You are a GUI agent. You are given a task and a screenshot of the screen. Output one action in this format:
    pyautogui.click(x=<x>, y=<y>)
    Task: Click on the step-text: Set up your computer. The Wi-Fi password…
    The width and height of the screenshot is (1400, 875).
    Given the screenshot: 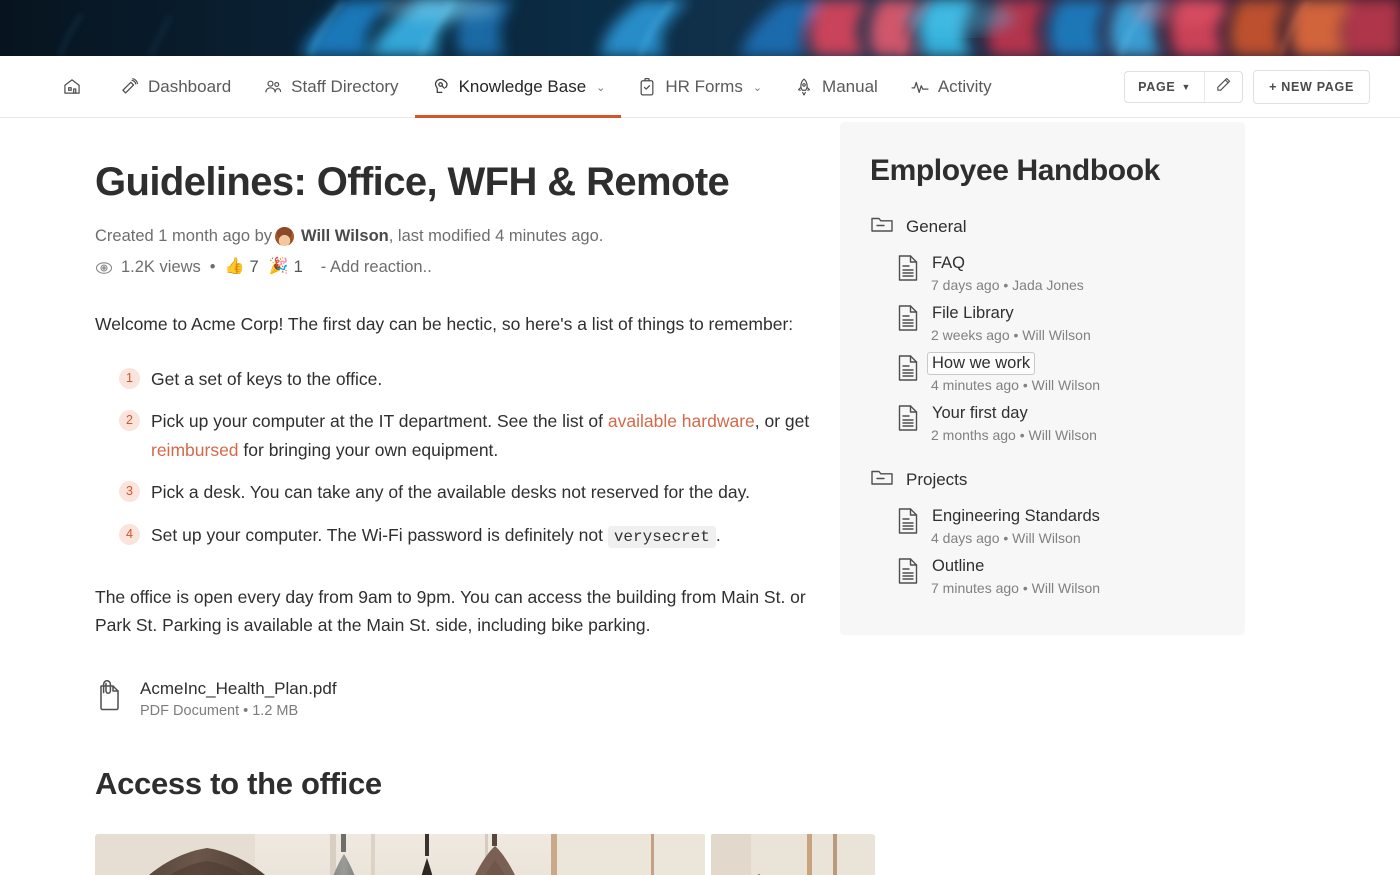 What is the action you would take?
    pyautogui.click(x=436, y=536)
    